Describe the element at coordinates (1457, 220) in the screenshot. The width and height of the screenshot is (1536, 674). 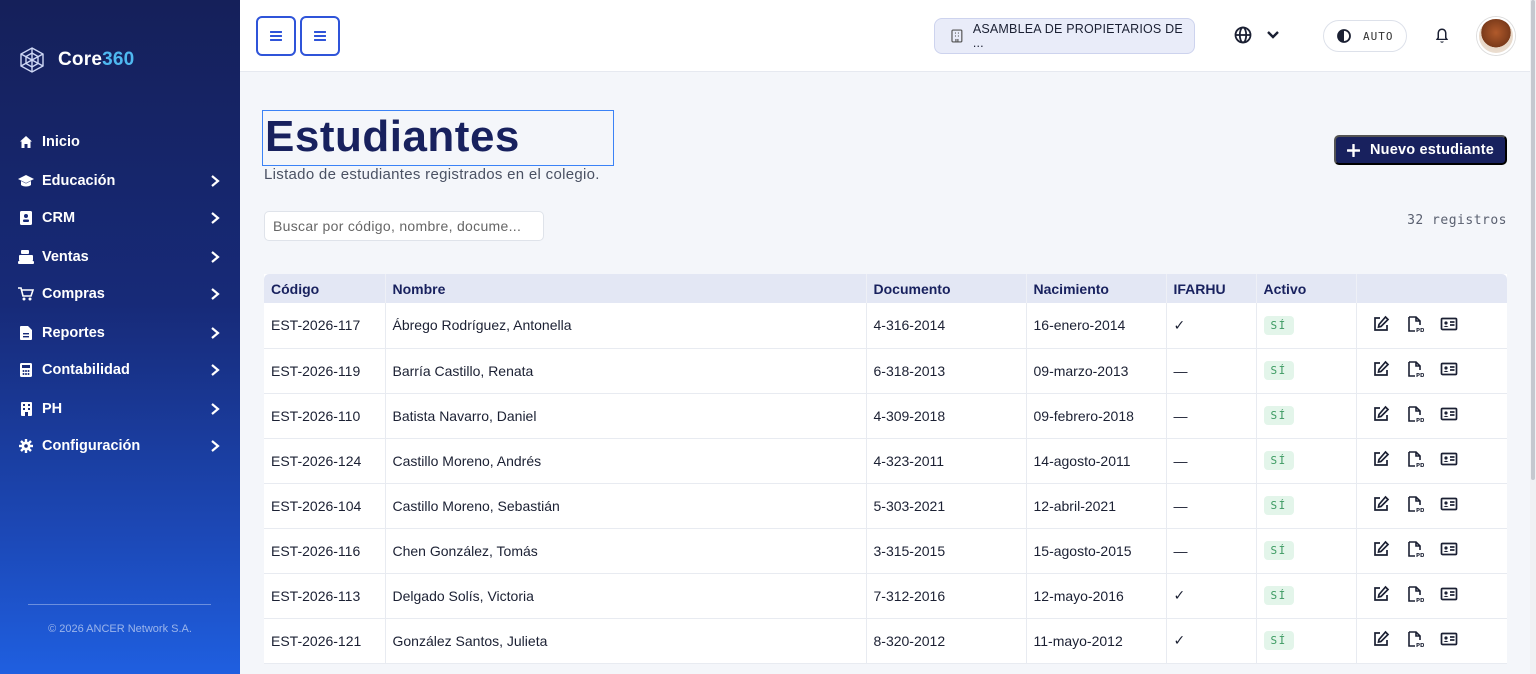
I see `record-count: 32 registros` at that location.